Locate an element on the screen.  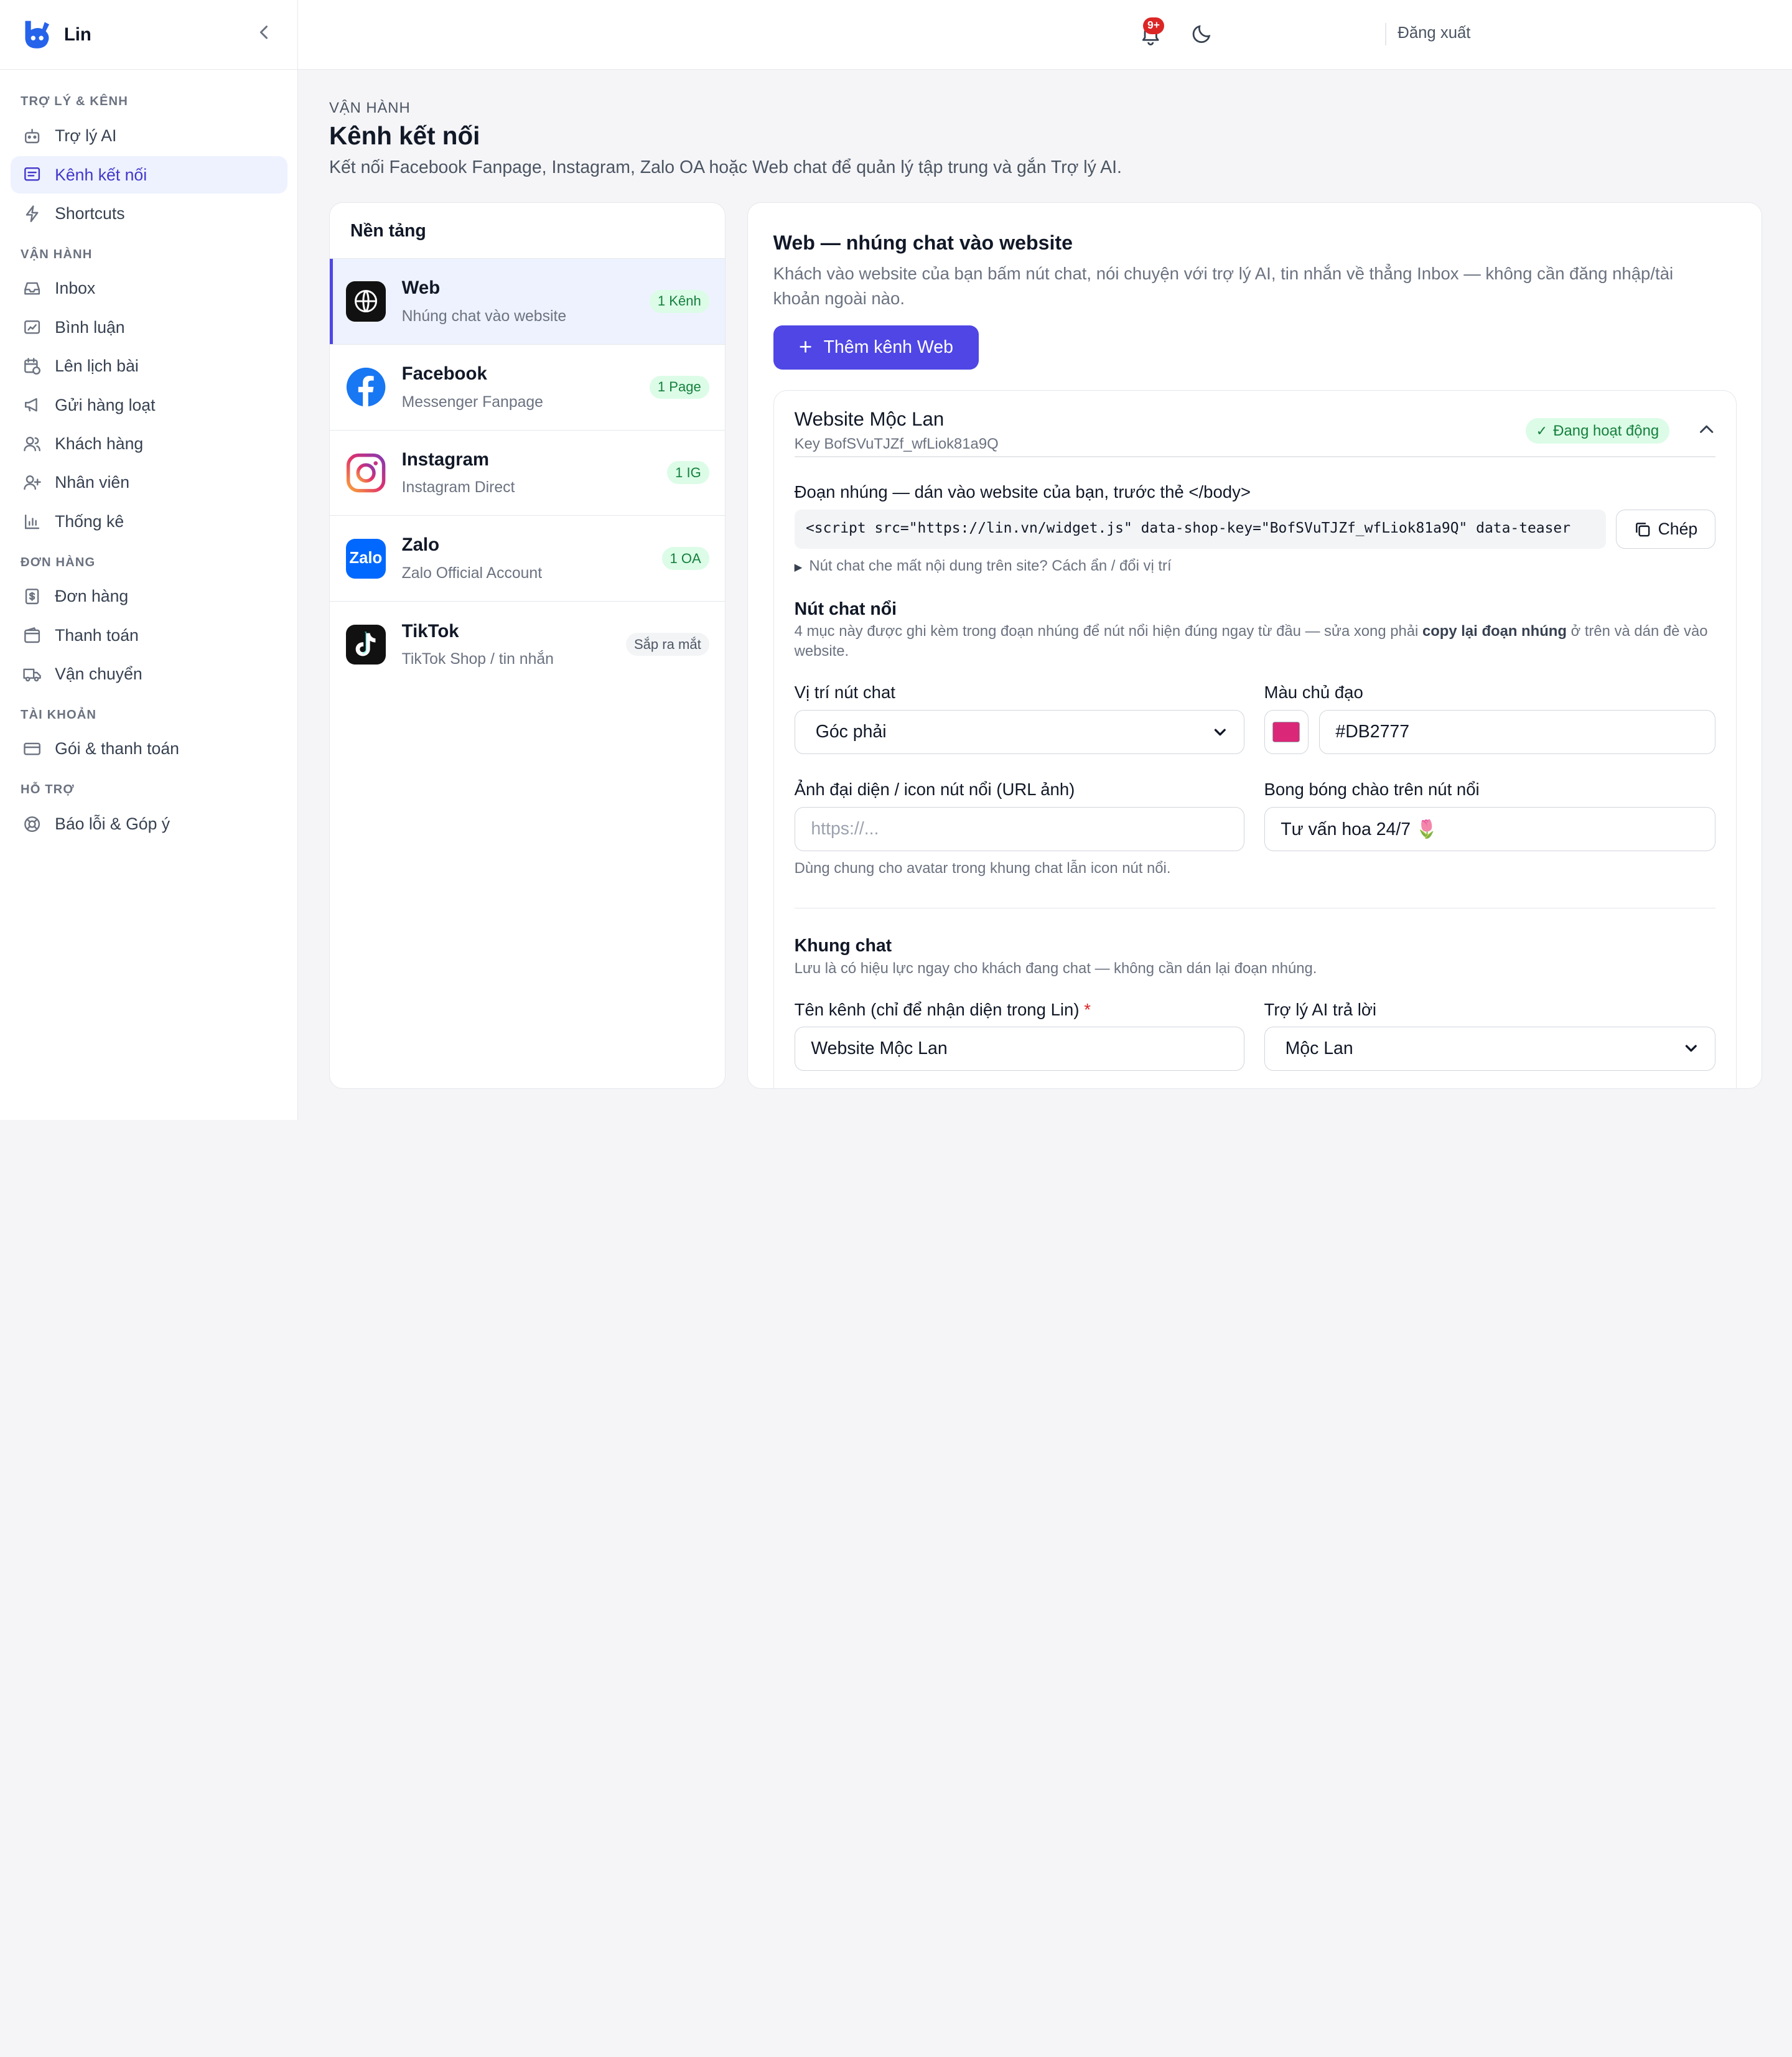
zalo-icon: Zalo is located at coordinates (366, 558).